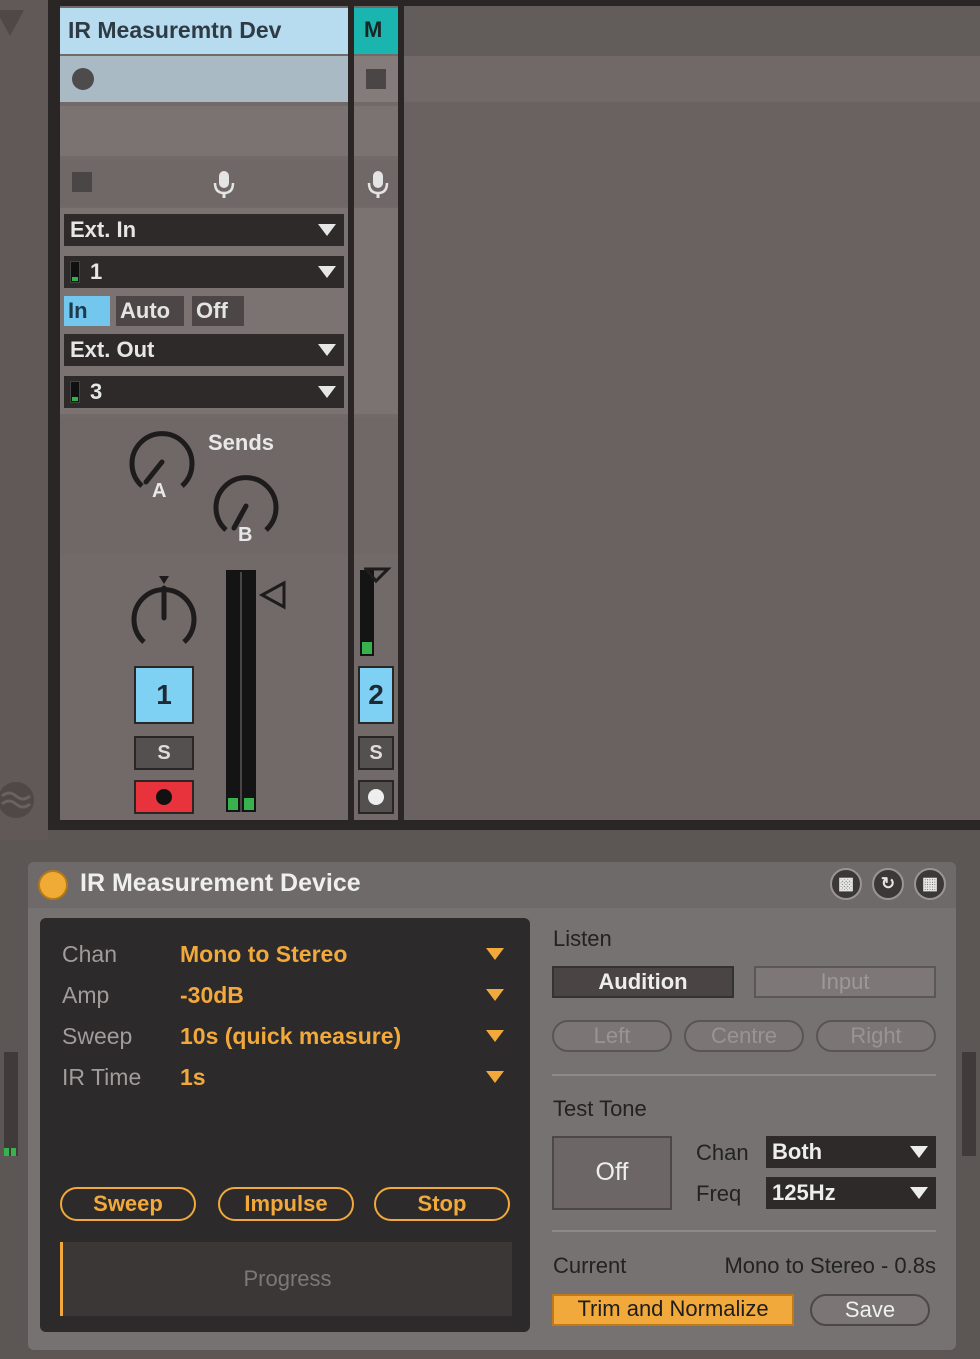 The height and width of the screenshot is (1359, 980). I want to click on setting-value-chan: Mono to Stereo, so click(263, 954).